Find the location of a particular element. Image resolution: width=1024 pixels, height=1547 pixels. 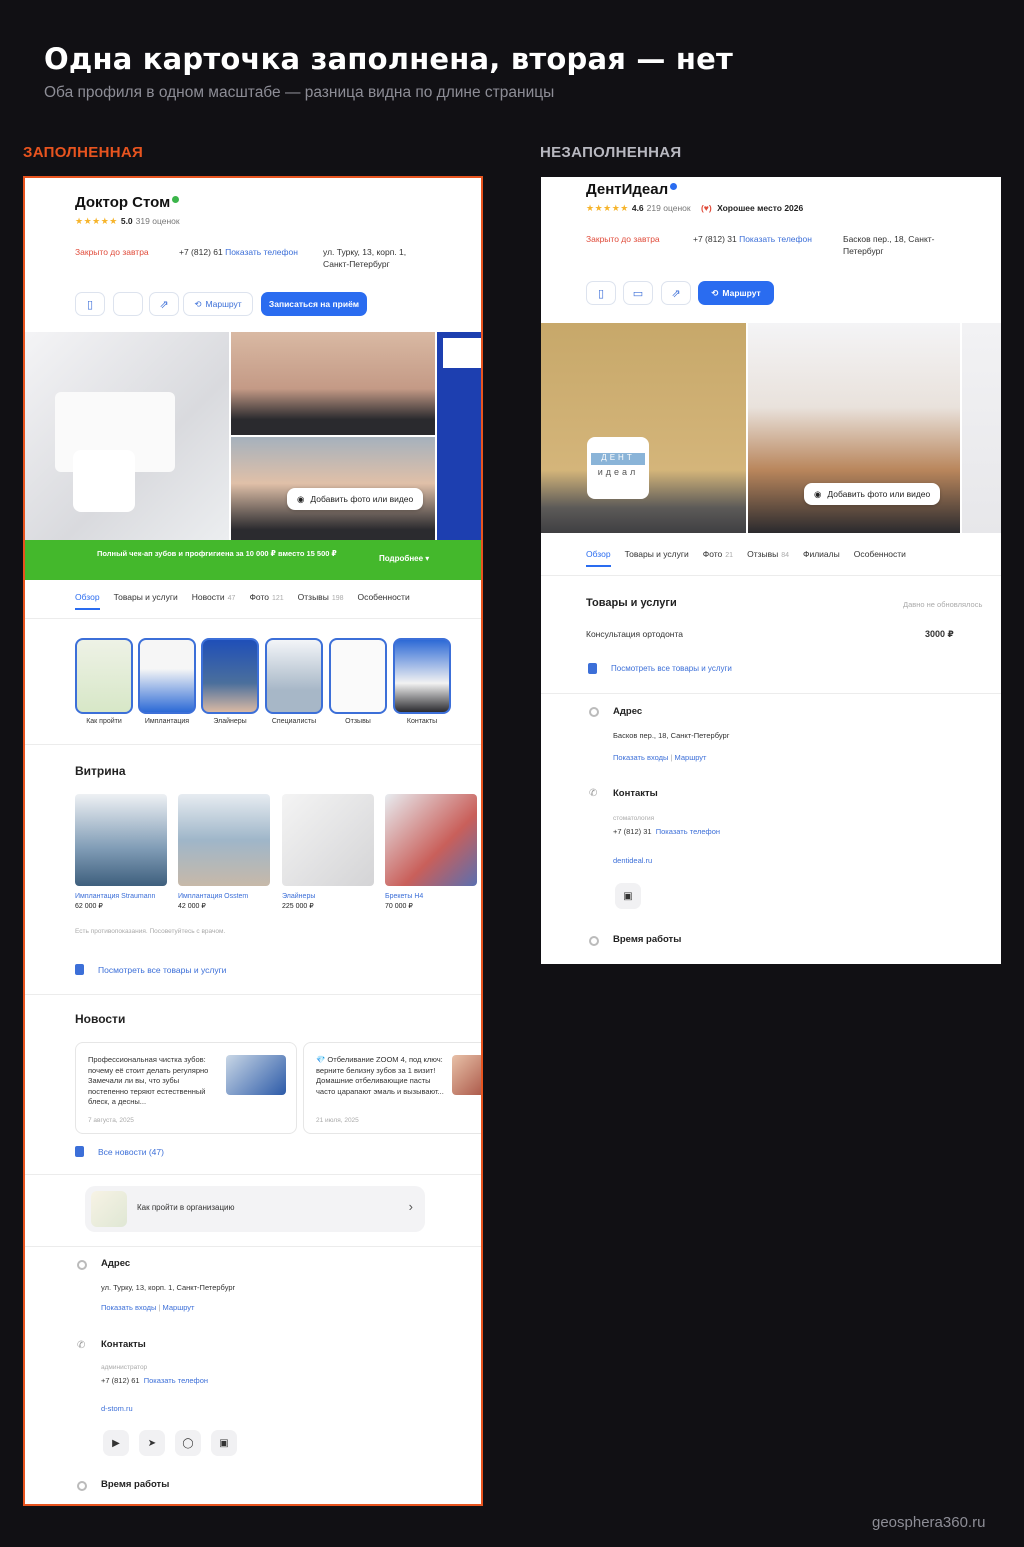

goods-item: Консультация ортодонта is located at coordinates (634, 634).